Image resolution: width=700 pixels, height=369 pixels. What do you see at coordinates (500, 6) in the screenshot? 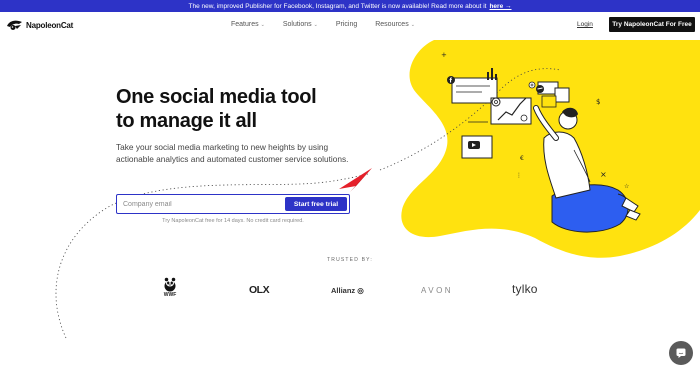
I see `announcement-link: here →` at bounding box center [500, 6].